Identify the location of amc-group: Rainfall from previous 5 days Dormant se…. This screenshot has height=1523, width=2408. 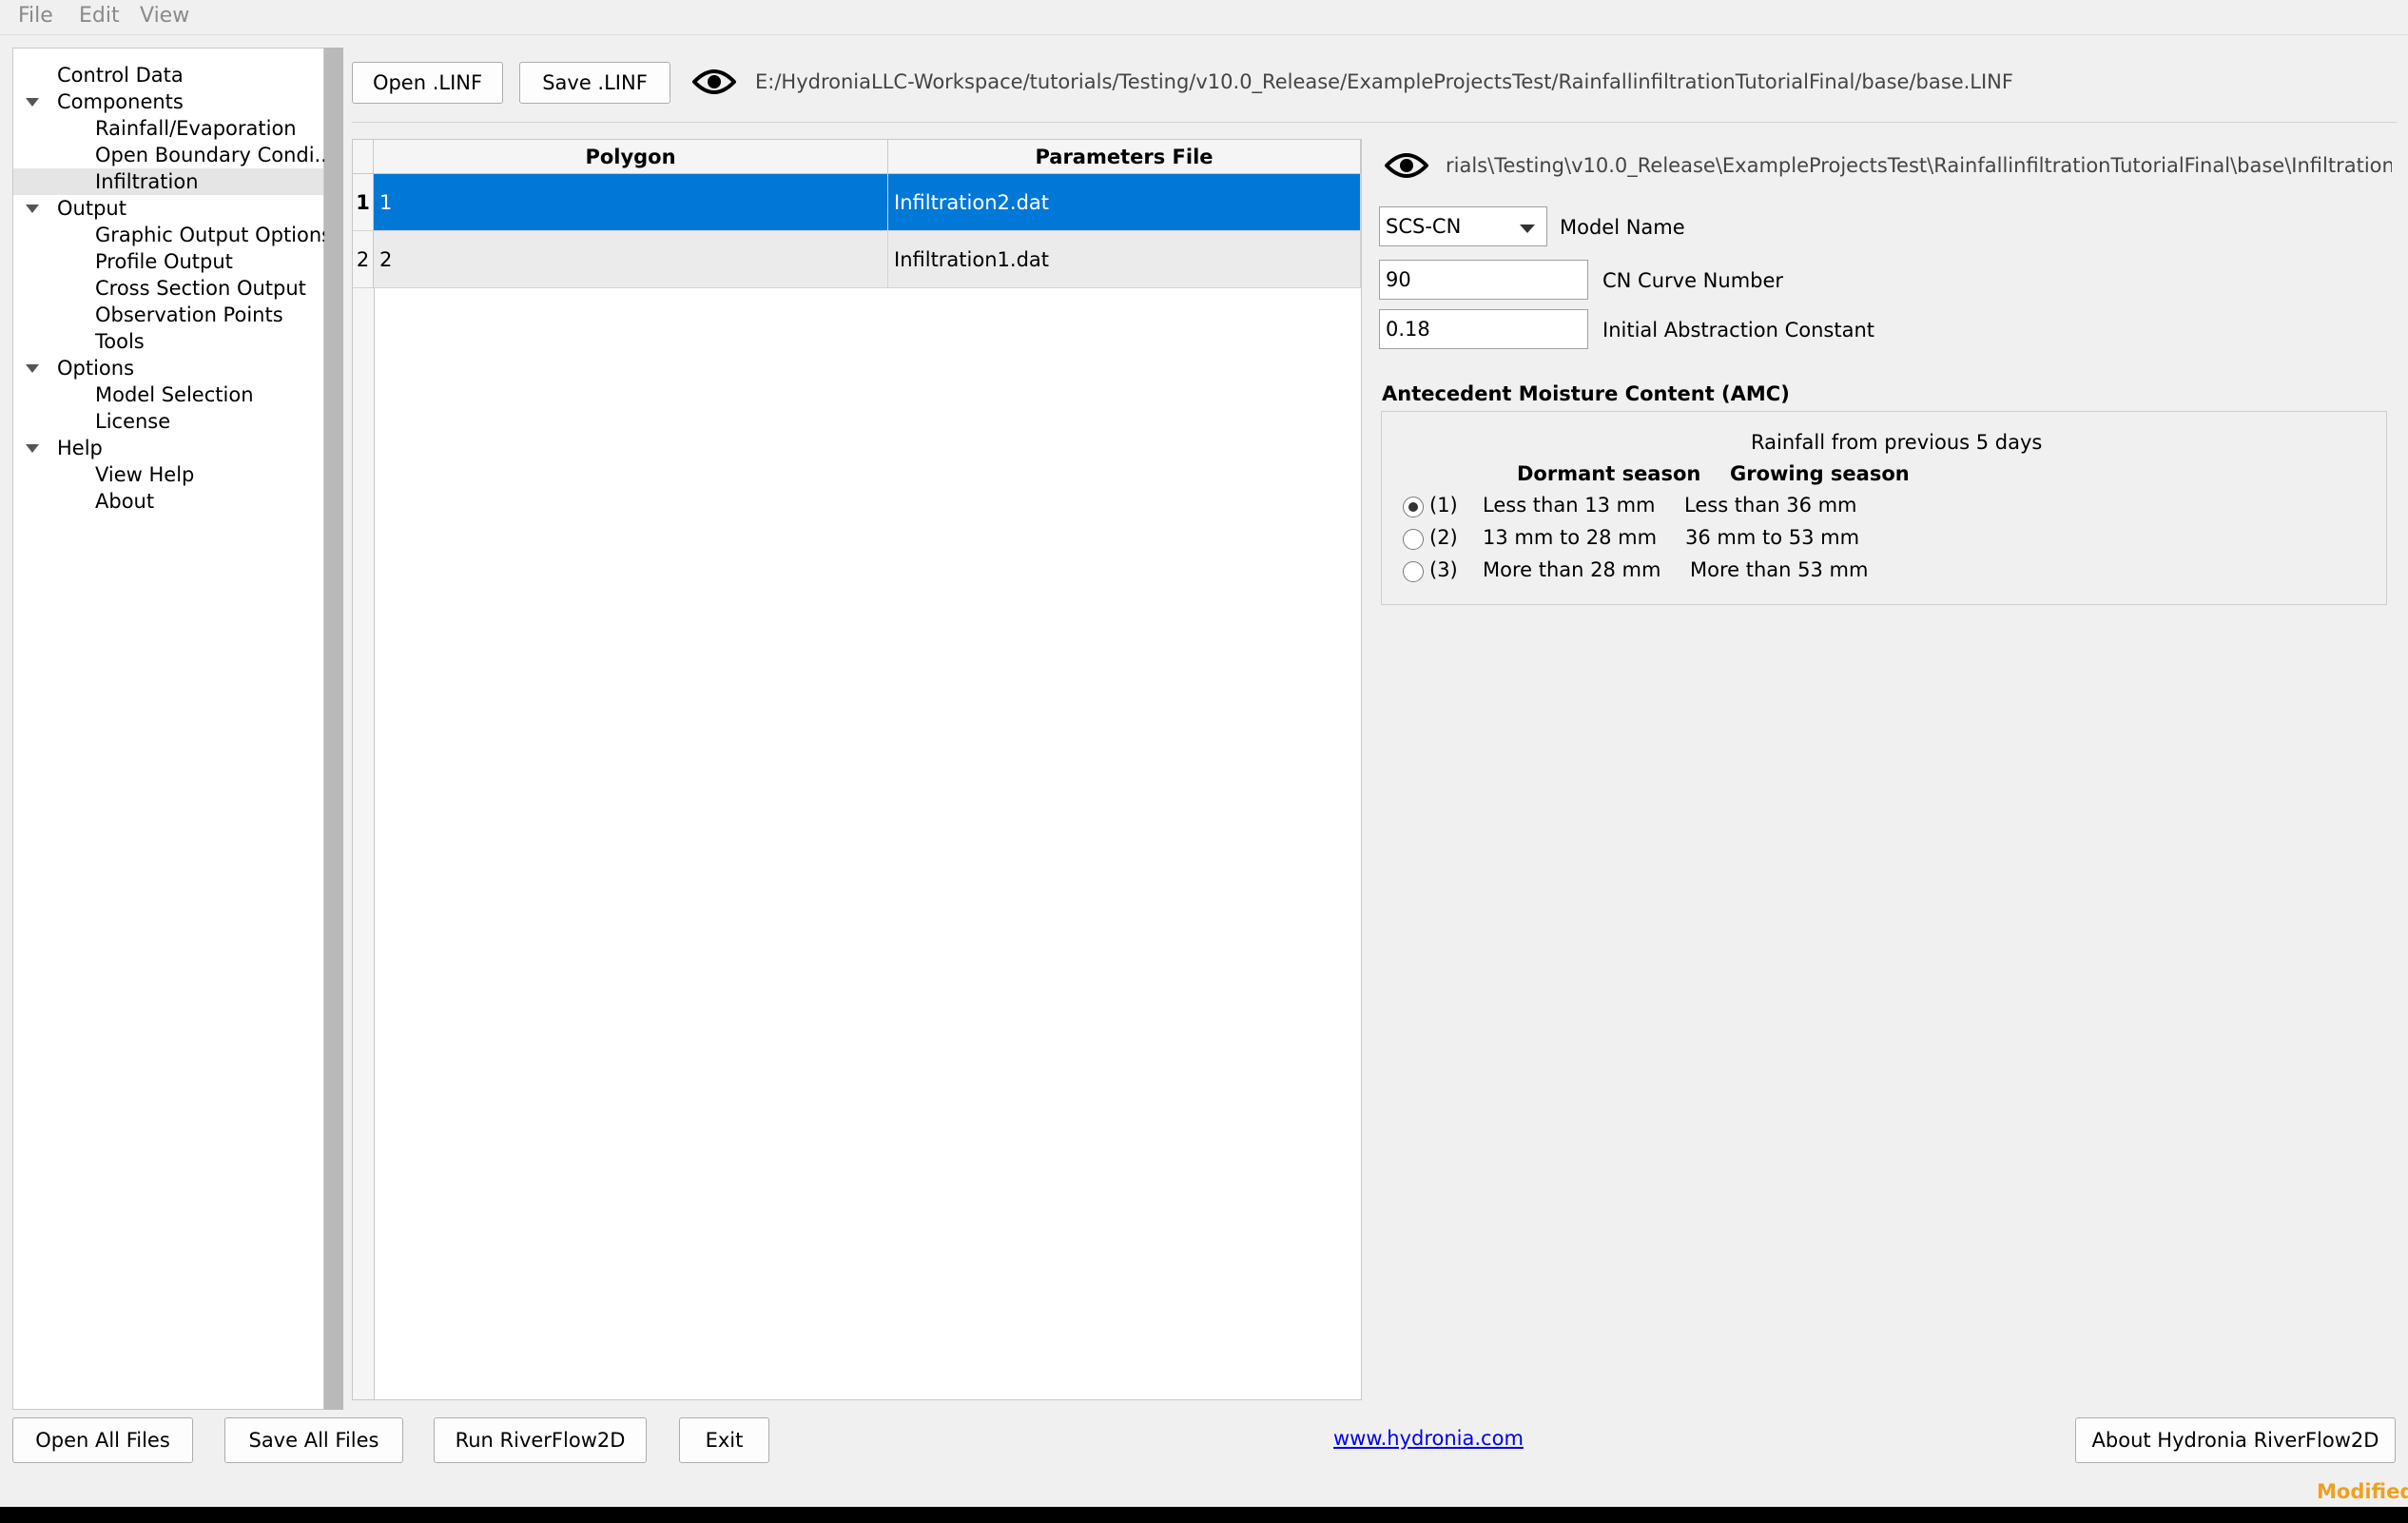
(1884, 508).